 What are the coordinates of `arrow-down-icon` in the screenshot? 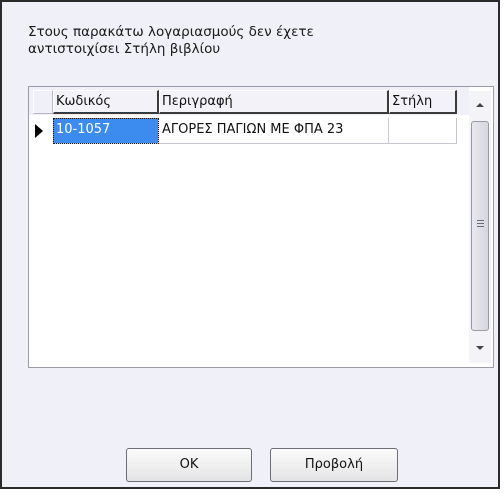 It's located at (480, 348).